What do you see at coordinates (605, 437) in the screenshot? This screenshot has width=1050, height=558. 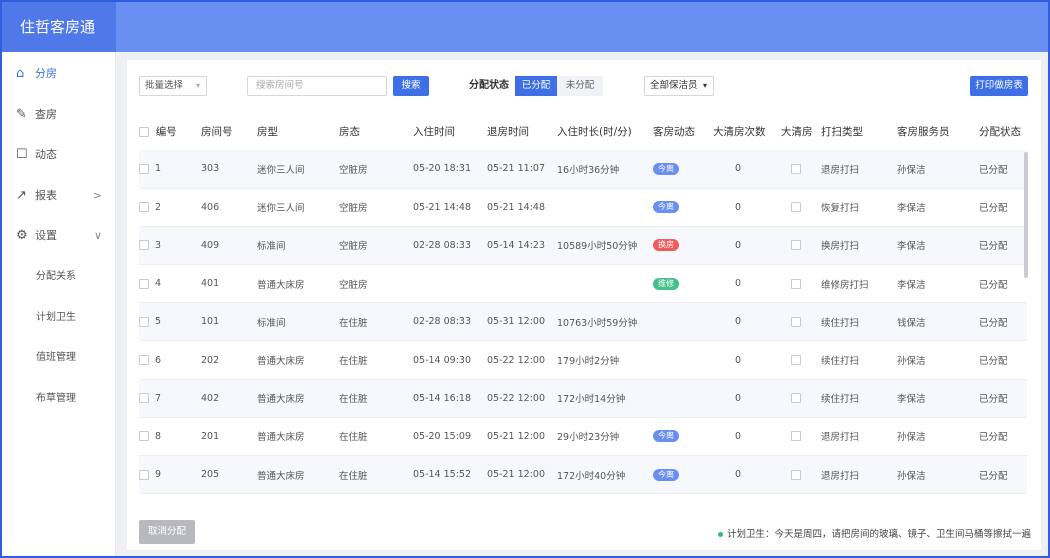 I see `table-cell: 29小时23分钟` at bounding box center [605, 437].